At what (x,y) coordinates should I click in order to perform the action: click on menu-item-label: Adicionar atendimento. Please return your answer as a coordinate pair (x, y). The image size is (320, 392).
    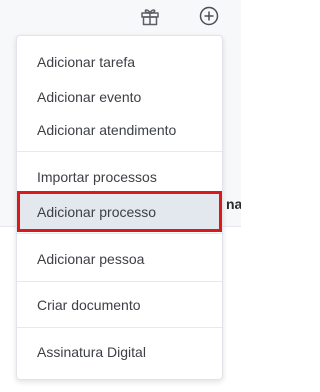
    Looking at the image, I should click on (107, 130).